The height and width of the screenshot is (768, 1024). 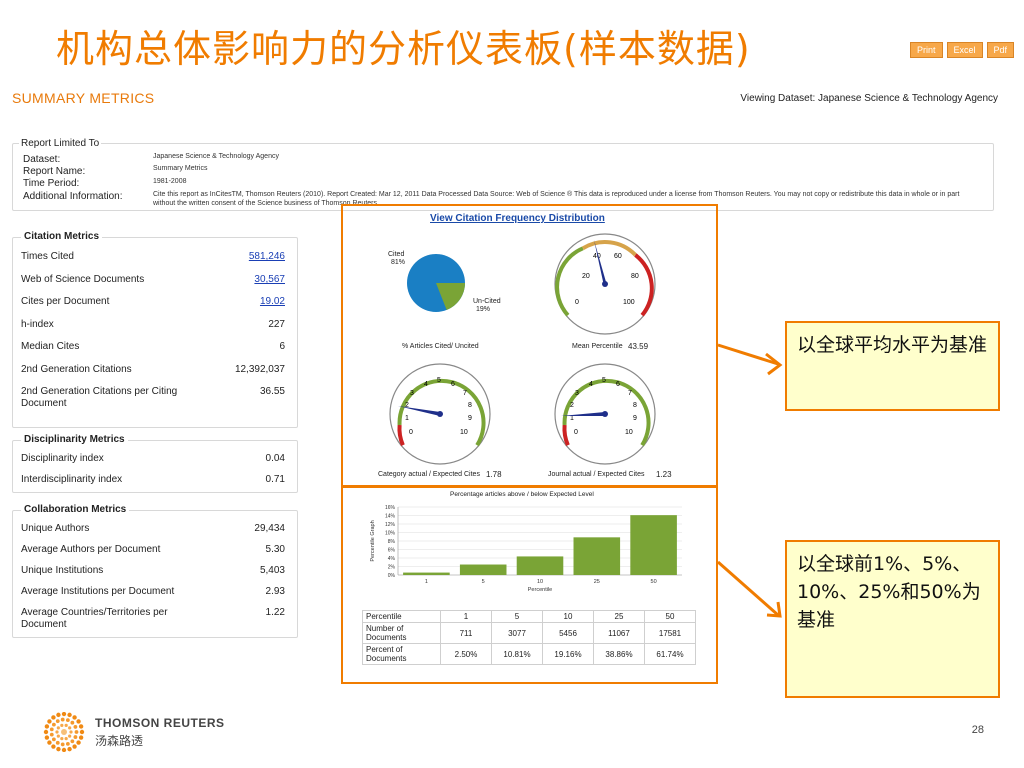 What do you see at coordinates (618, 384) in the screenshot?
I see `svg-text: 6` at bounding box center [618, 384].